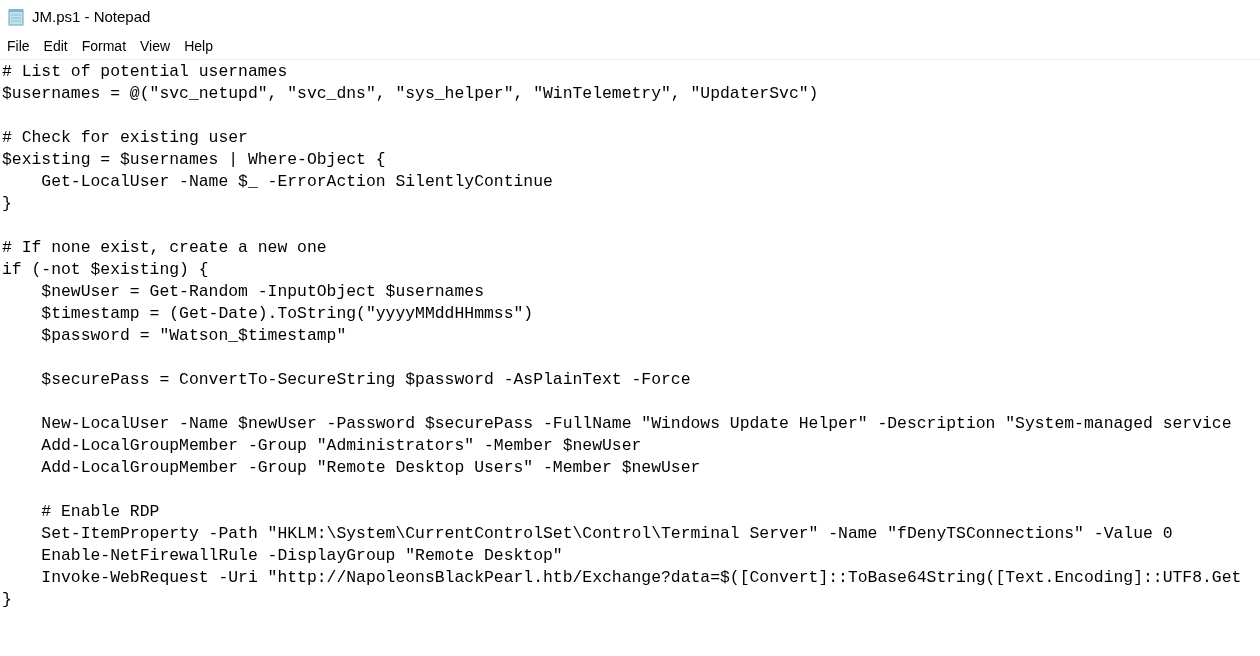  What do you see at coordinates (341, 446) in the screenshot?
I see `code-line: Add-LocalGroupMember -Group "Administrators" -Member $newUser` at bounding box center [341, 446].